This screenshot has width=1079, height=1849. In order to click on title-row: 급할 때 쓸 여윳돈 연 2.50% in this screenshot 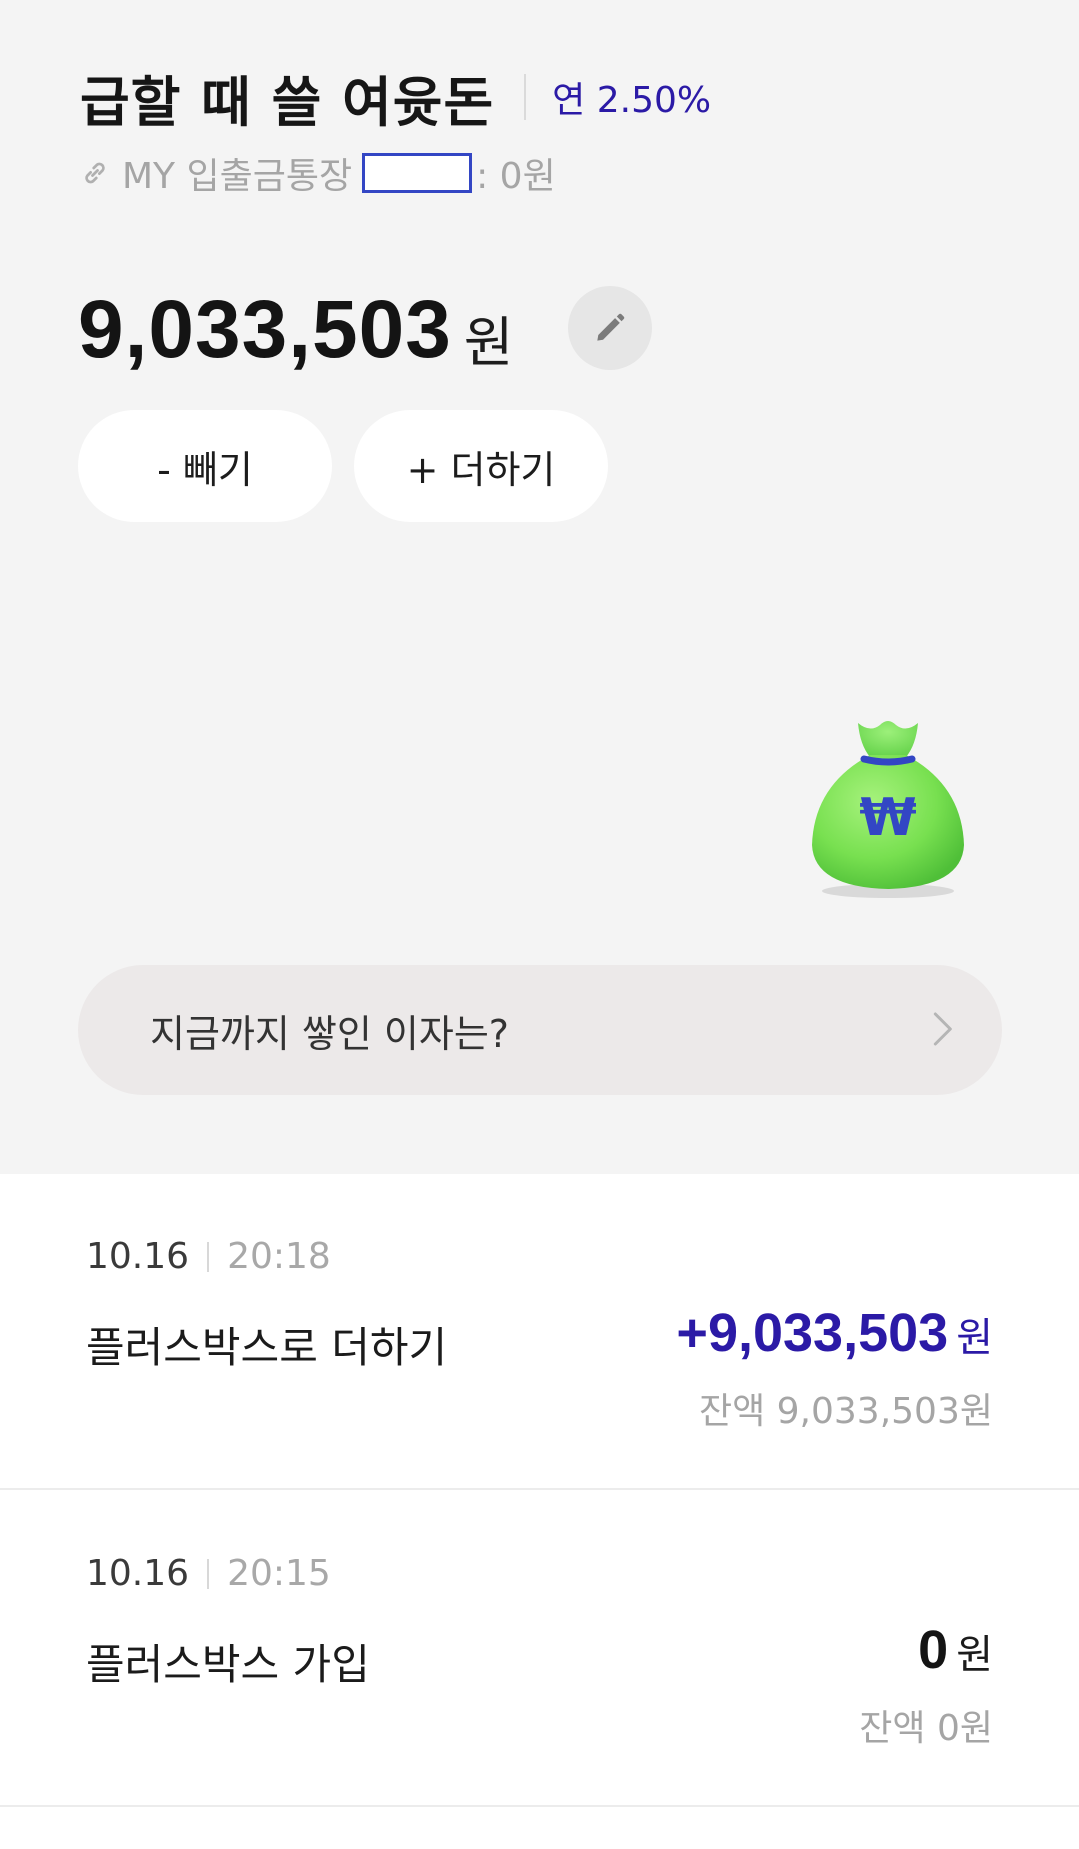, I will do `click(396, 98)`.